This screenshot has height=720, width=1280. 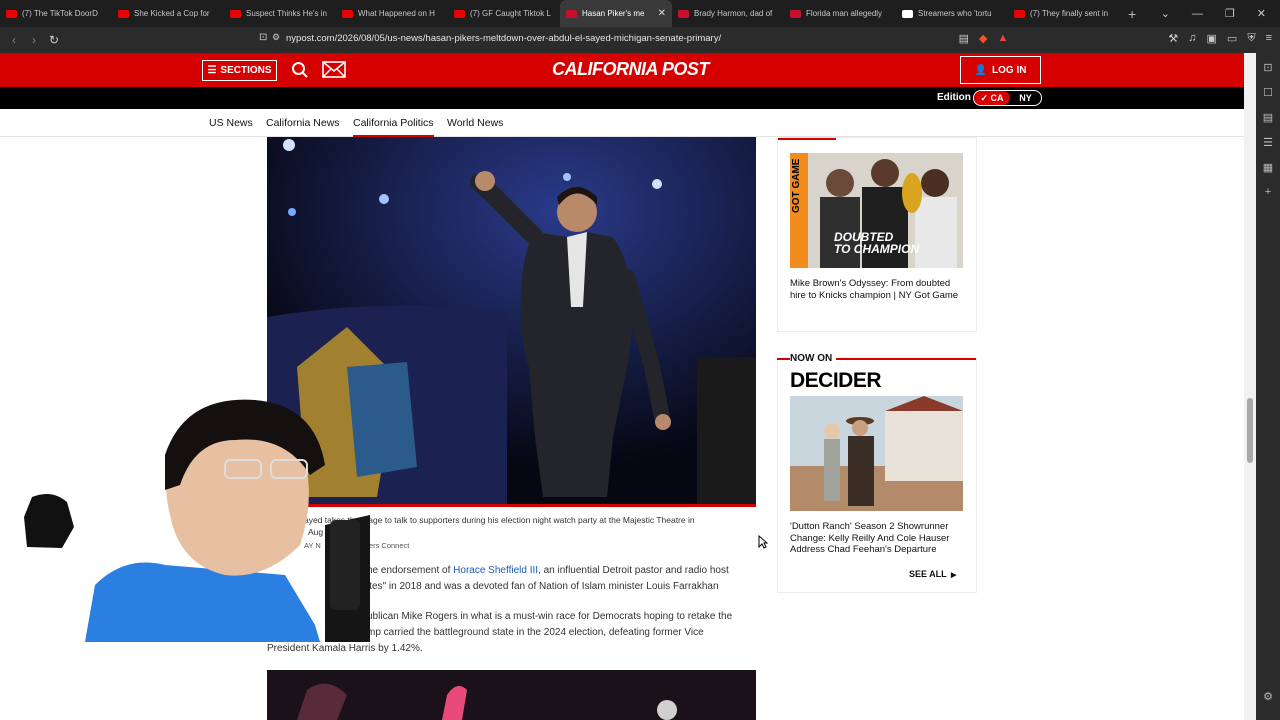 What do you see at coordinates (334, 69) in the screenshot?
I see `mail-icon` at bounding box center [334, 69].